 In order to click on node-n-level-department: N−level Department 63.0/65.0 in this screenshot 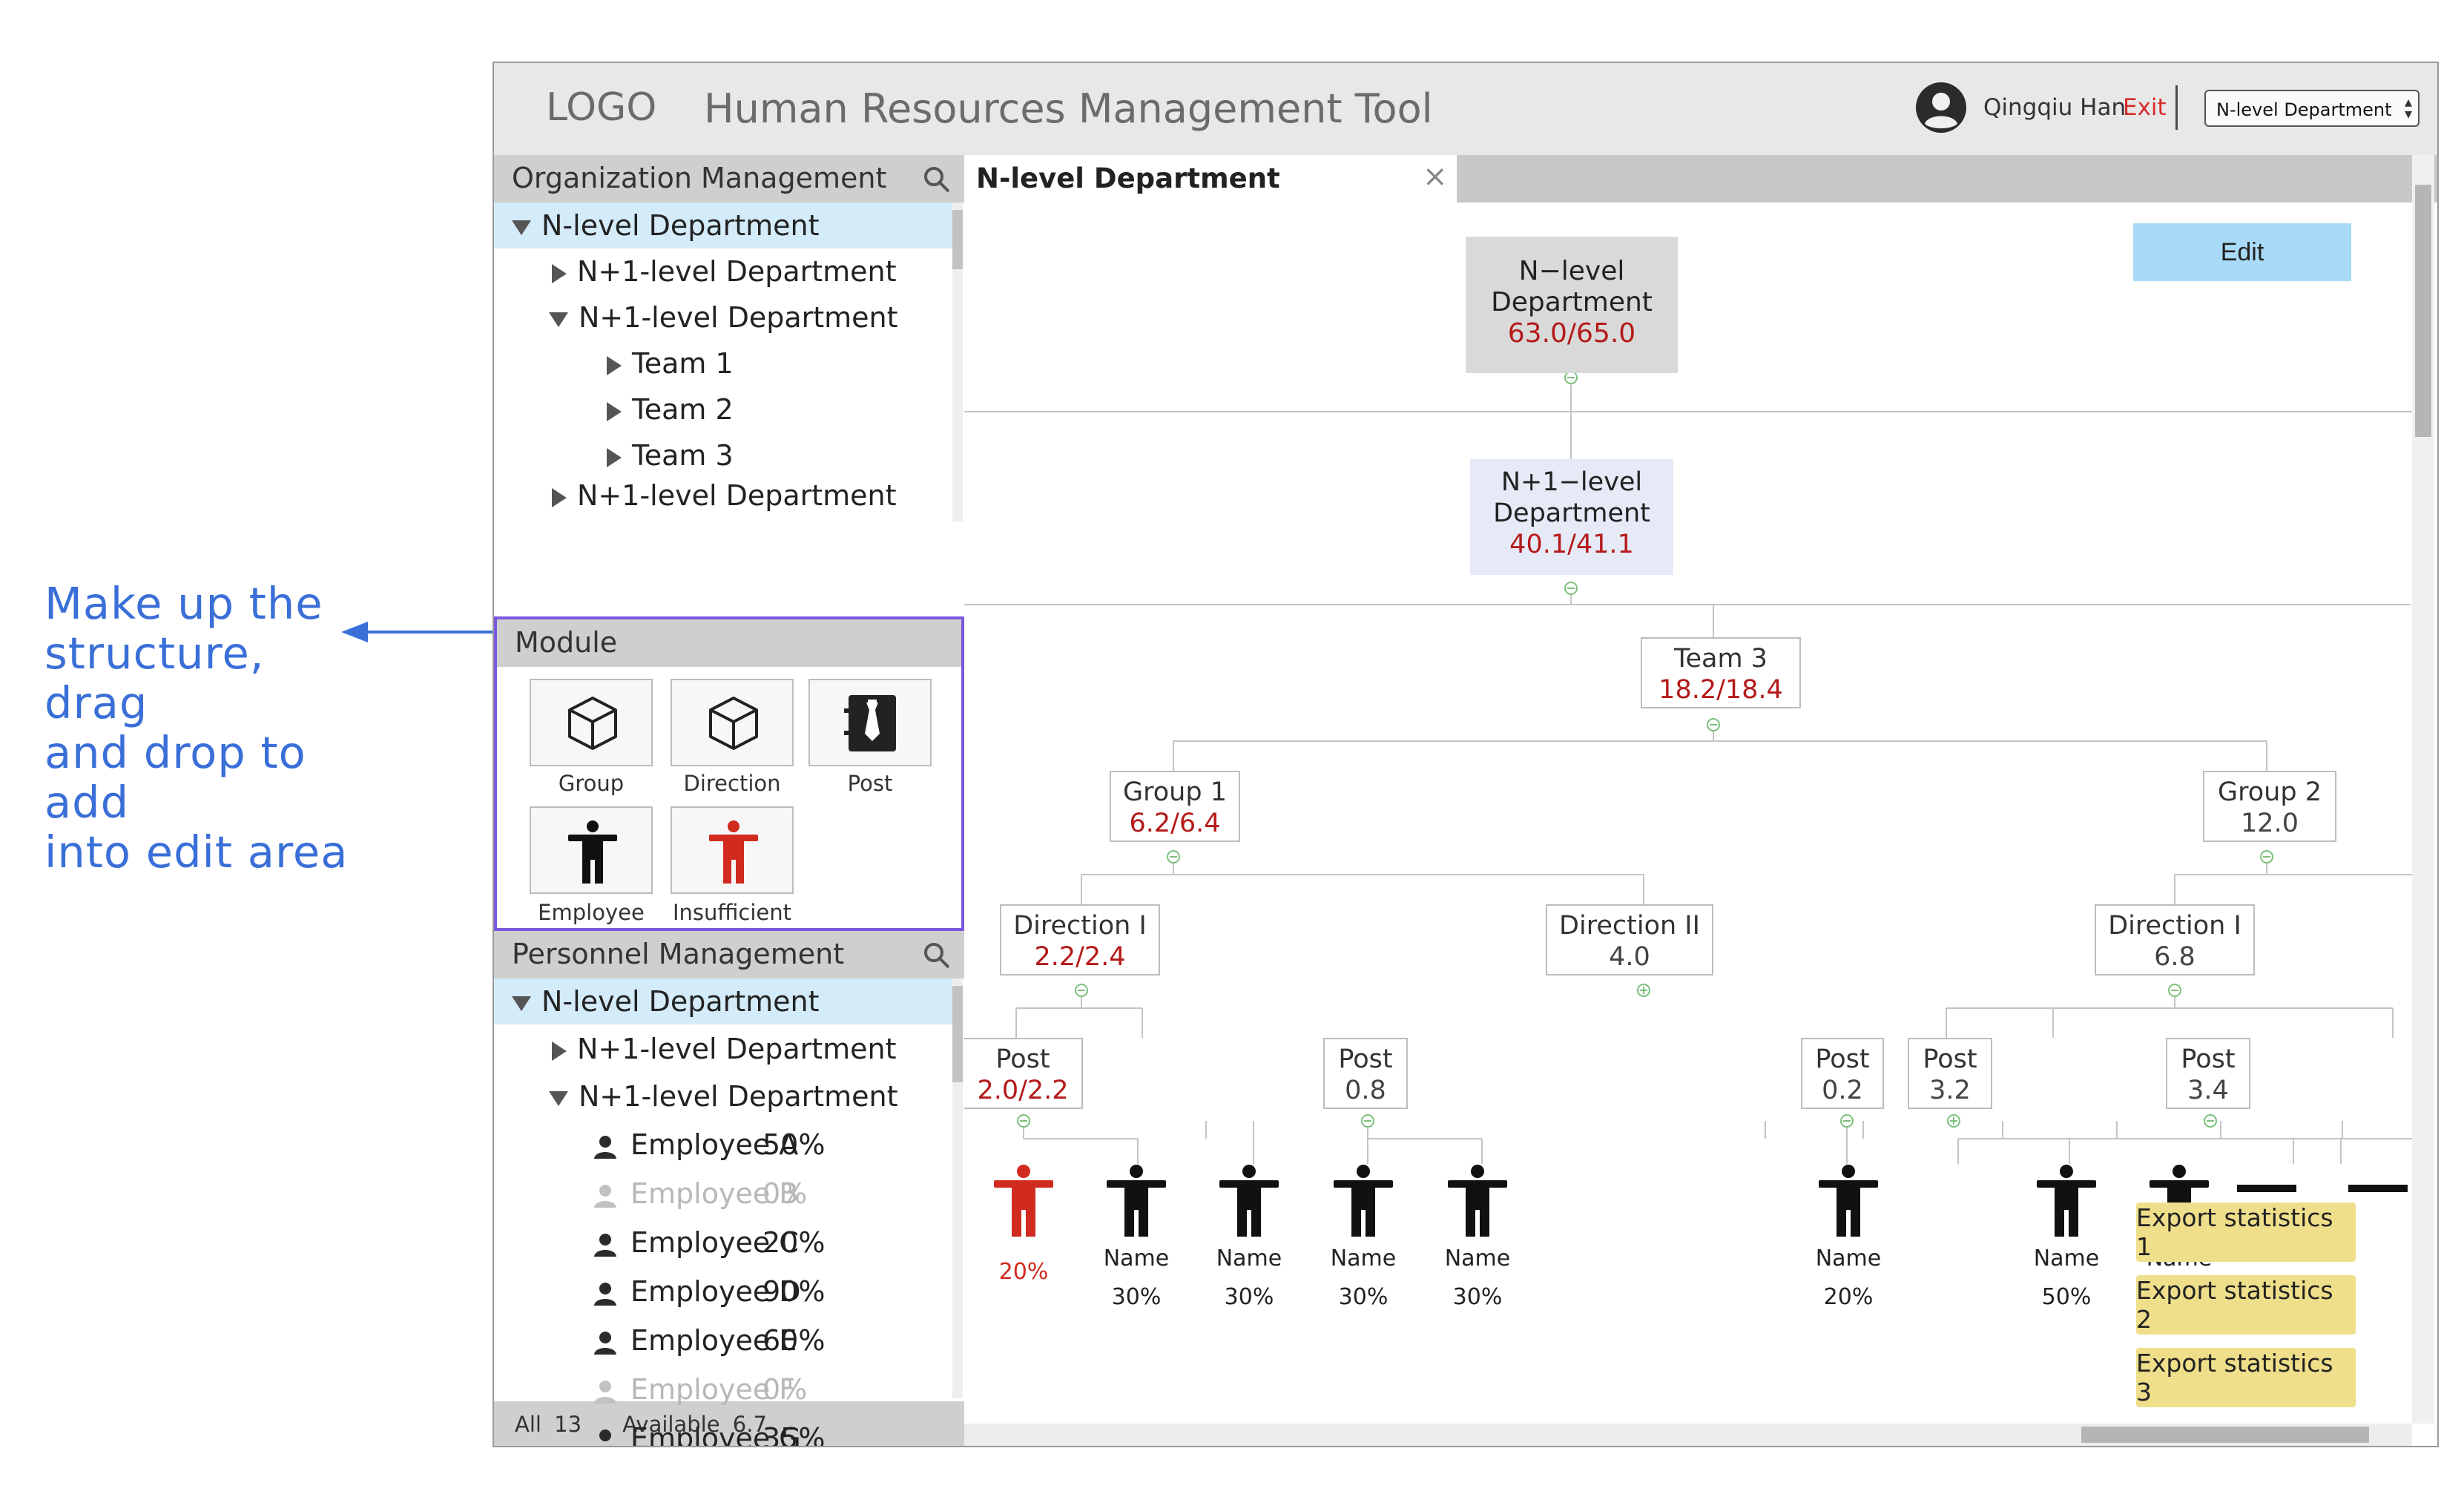, I will do `click(1572, 305)`.